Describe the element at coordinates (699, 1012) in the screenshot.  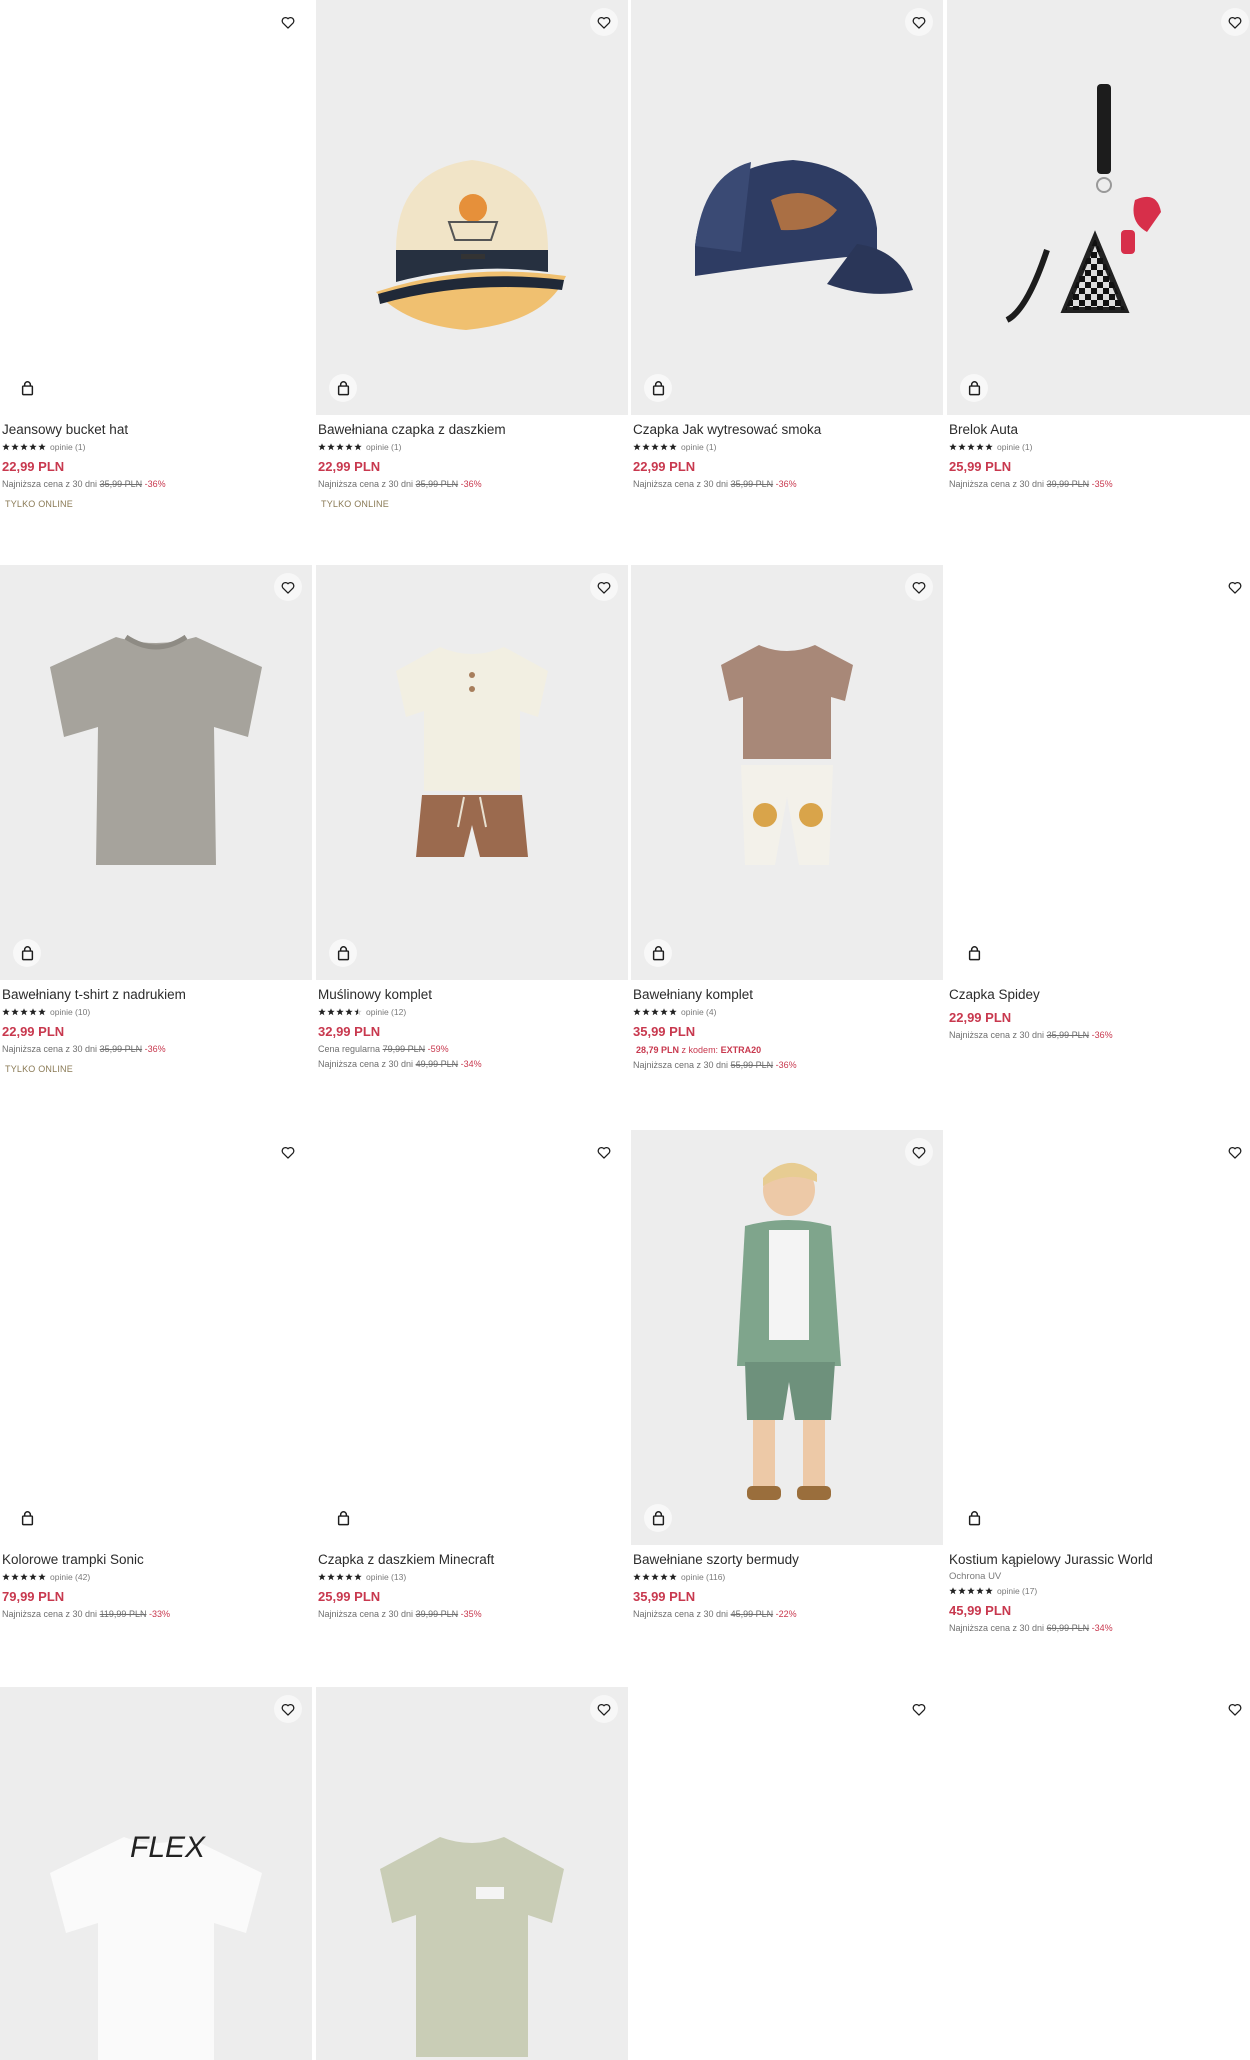
I see `review-count: opinie (4)` at that location.